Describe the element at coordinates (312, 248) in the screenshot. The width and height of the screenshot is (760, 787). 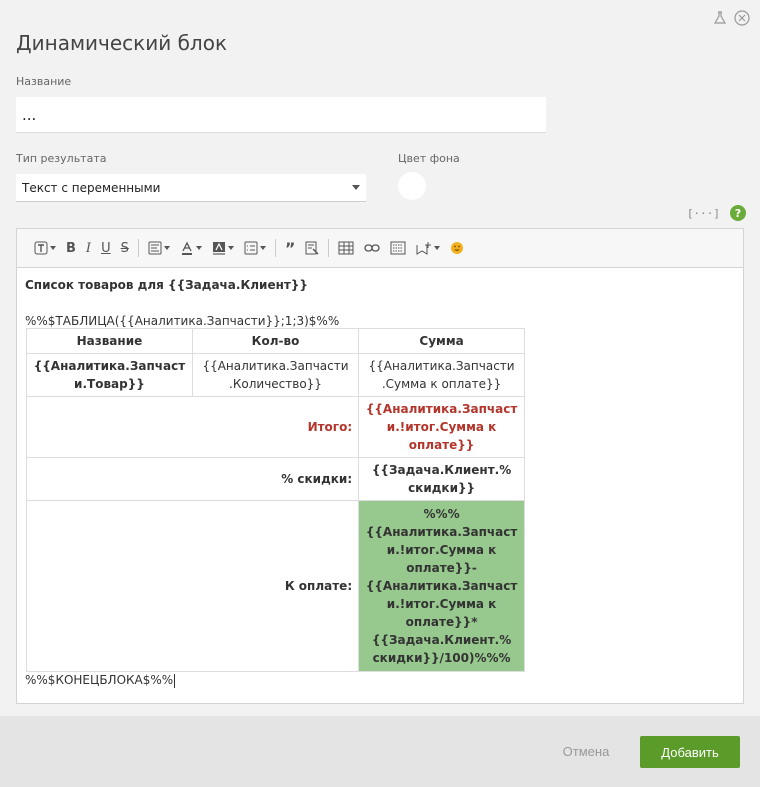
I see `clear-format-icon` at that location.